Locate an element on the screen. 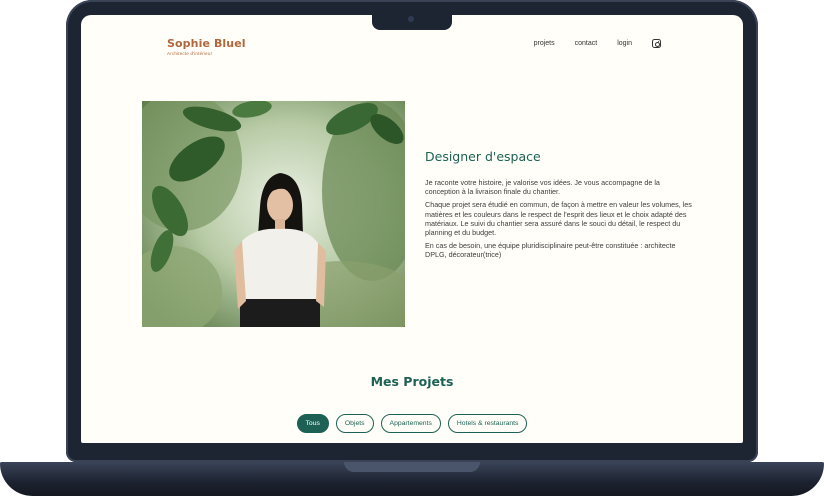 The width and height of the screenshot is (824, 502). laptop-base-groove is located at coordinates (412, 467).